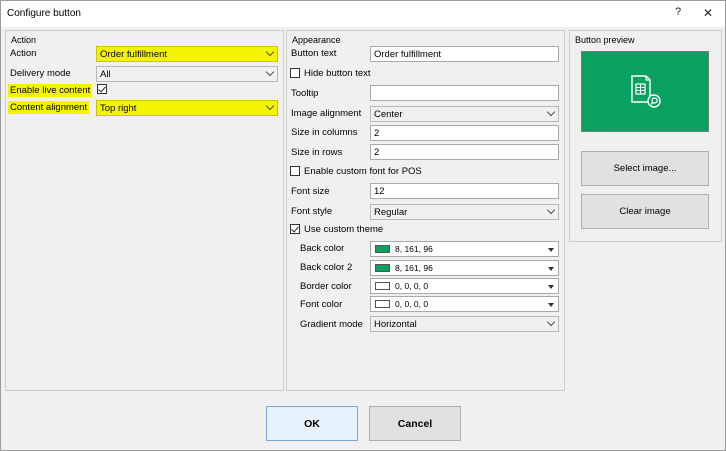  What do you see at coordinates (464, 133) in the screenshot?
I see `columns-field: 2` at bounding box center [464, 133].